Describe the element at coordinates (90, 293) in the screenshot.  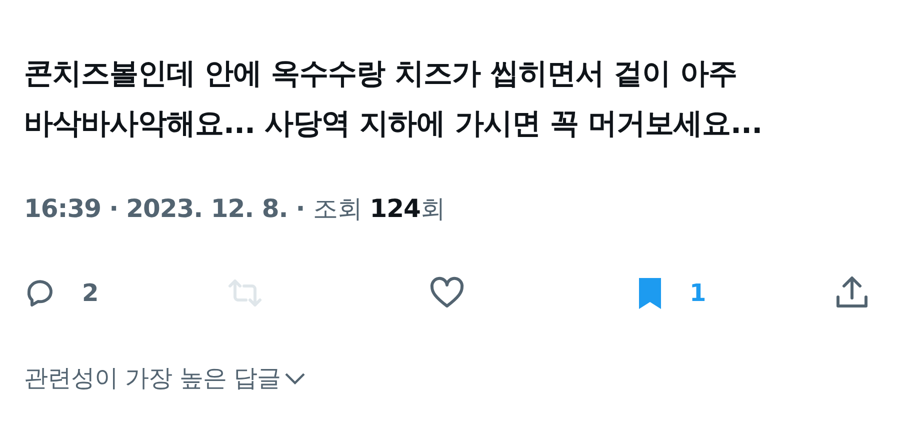
I see `action-count: 2` at that location.